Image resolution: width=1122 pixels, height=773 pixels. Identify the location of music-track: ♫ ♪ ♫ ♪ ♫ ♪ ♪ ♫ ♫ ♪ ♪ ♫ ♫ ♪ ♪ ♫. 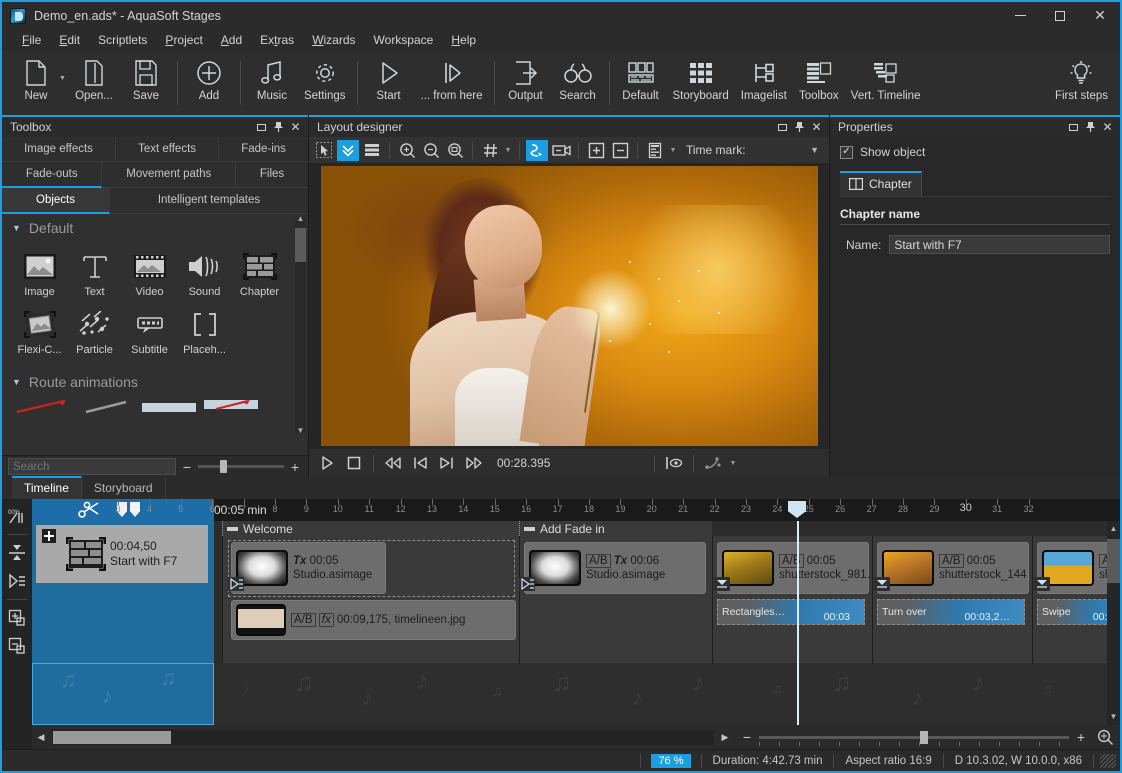
(576, 694).